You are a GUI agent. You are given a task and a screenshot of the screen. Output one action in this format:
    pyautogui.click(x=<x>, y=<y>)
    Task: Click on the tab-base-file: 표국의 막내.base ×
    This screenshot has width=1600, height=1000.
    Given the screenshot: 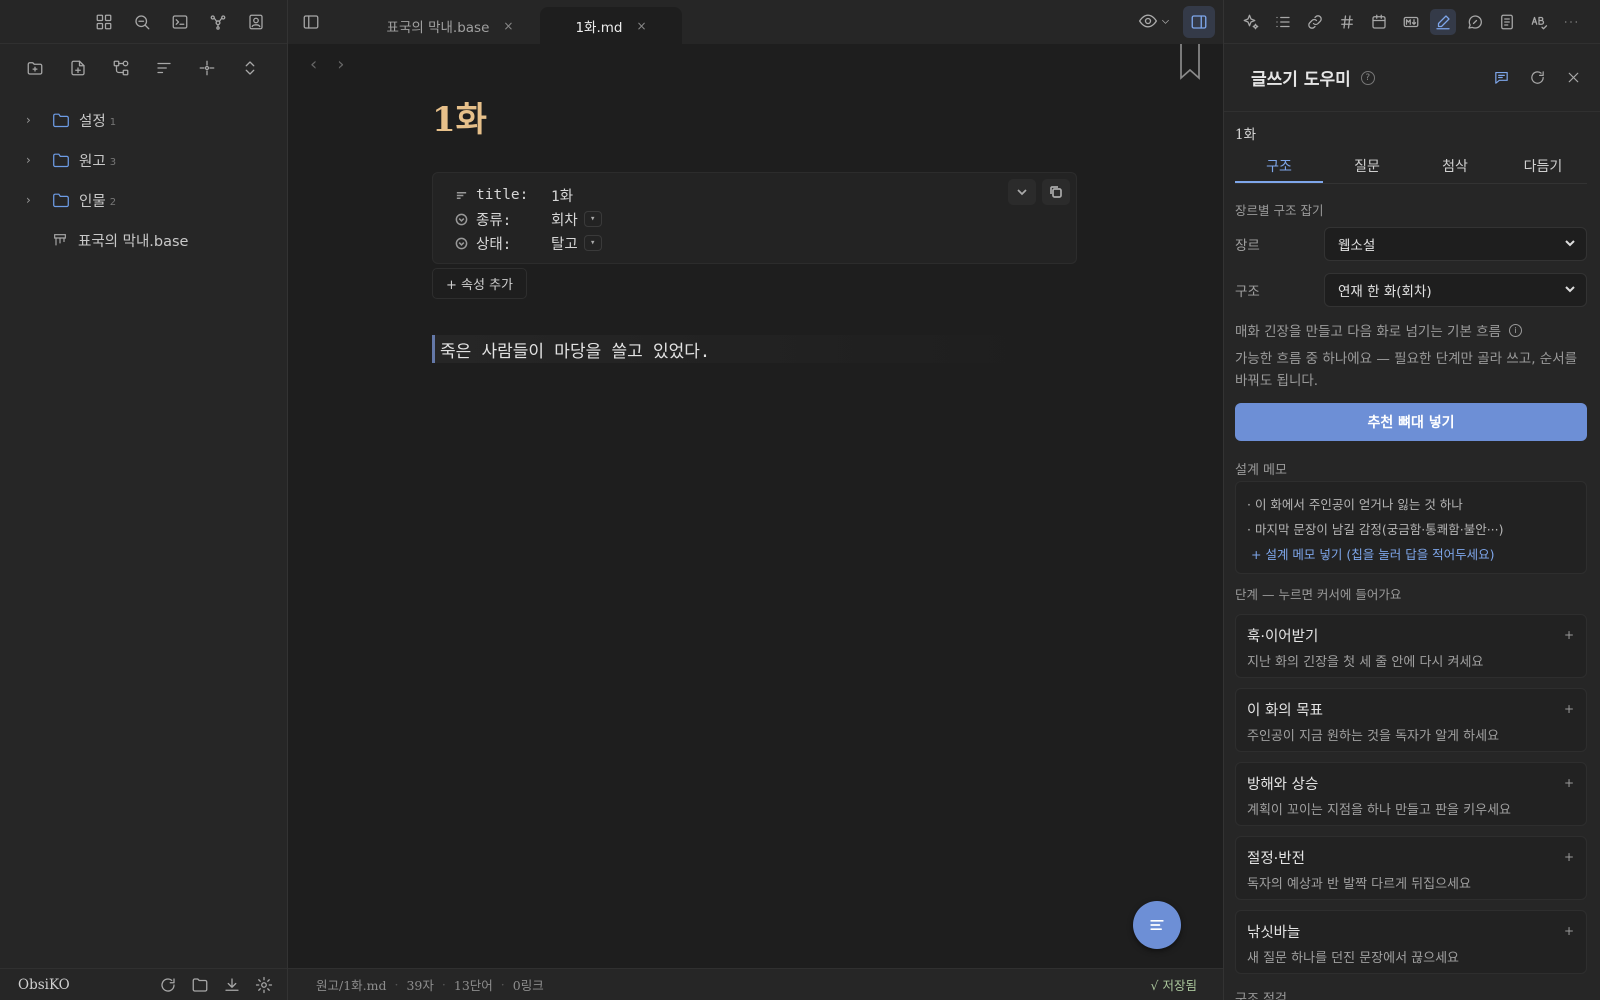 What is the action you would take?
    pyautogui.click(x=450, y=25)
    